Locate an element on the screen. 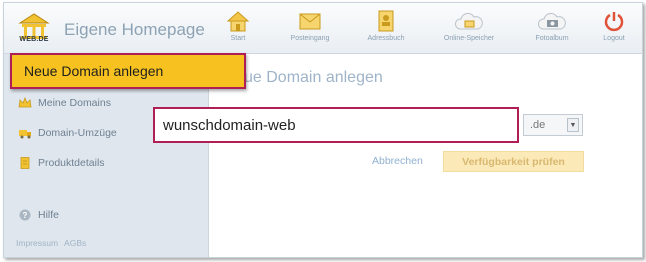  sidebar-item-label: Meine Domains is located at coordinates (74, 103).